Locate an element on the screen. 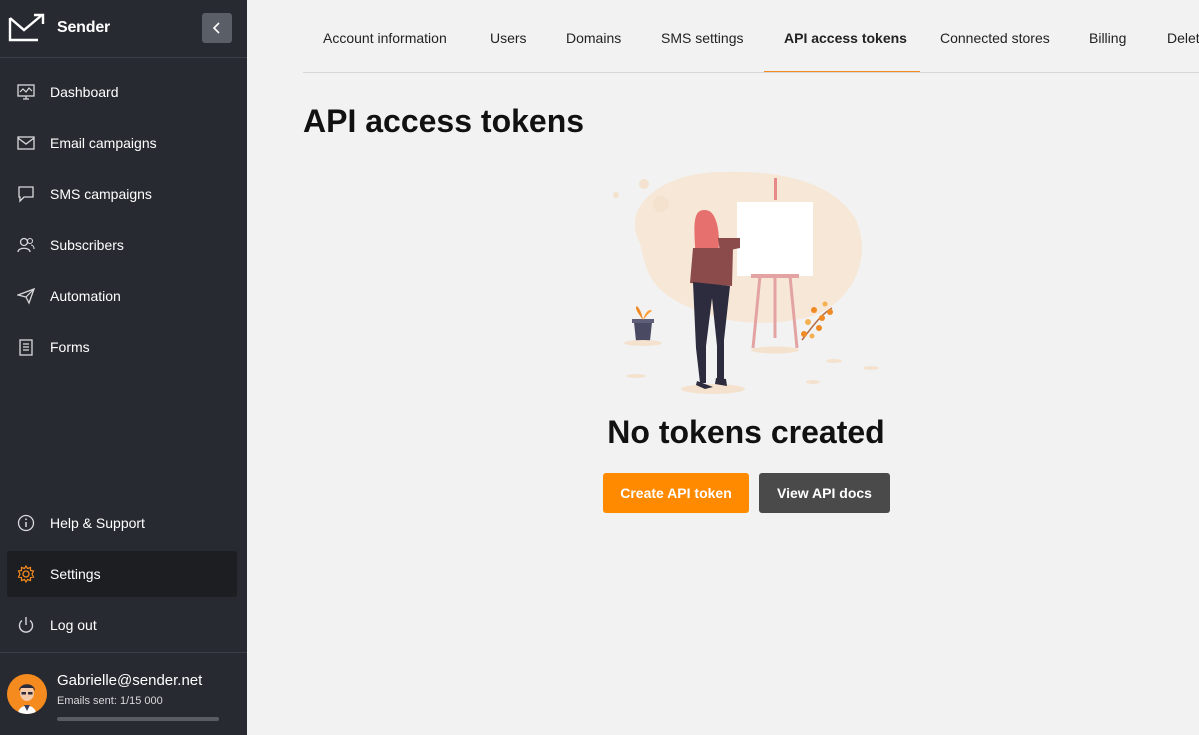 Image resolution: width=1199 pixels, height=735 pixels. tab-label: API access tokens is located at coordinates (845, 38).